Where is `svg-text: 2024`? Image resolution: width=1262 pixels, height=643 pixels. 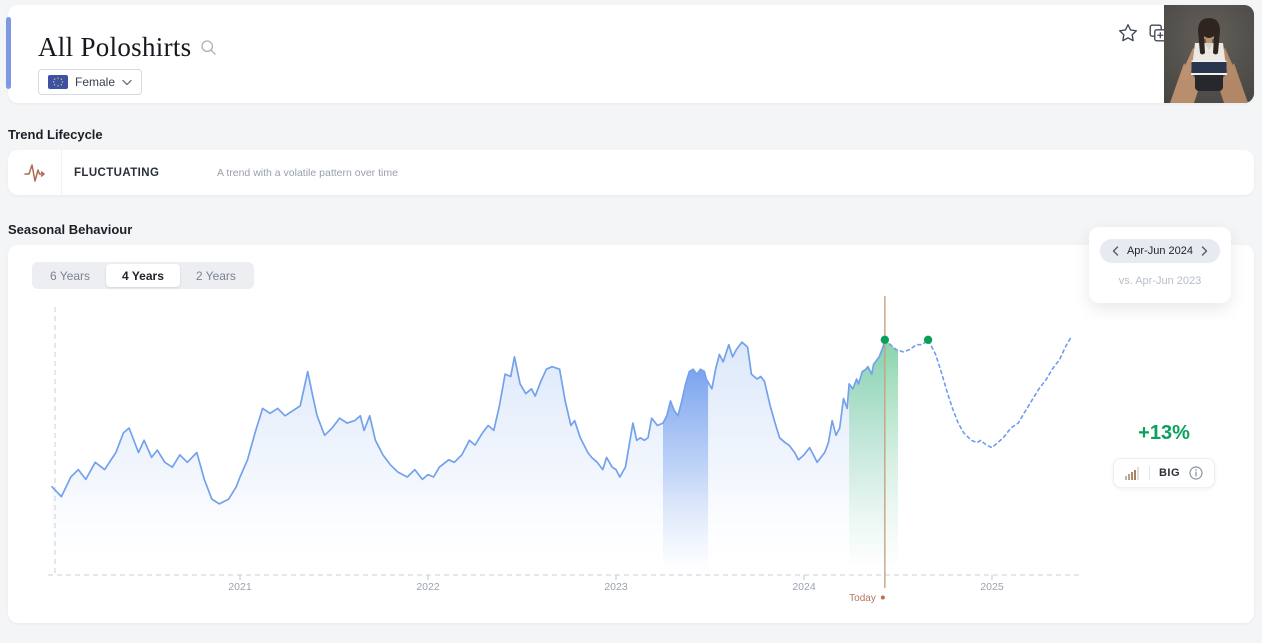
svg-text: 2024 is located at coordinates (804, 587).